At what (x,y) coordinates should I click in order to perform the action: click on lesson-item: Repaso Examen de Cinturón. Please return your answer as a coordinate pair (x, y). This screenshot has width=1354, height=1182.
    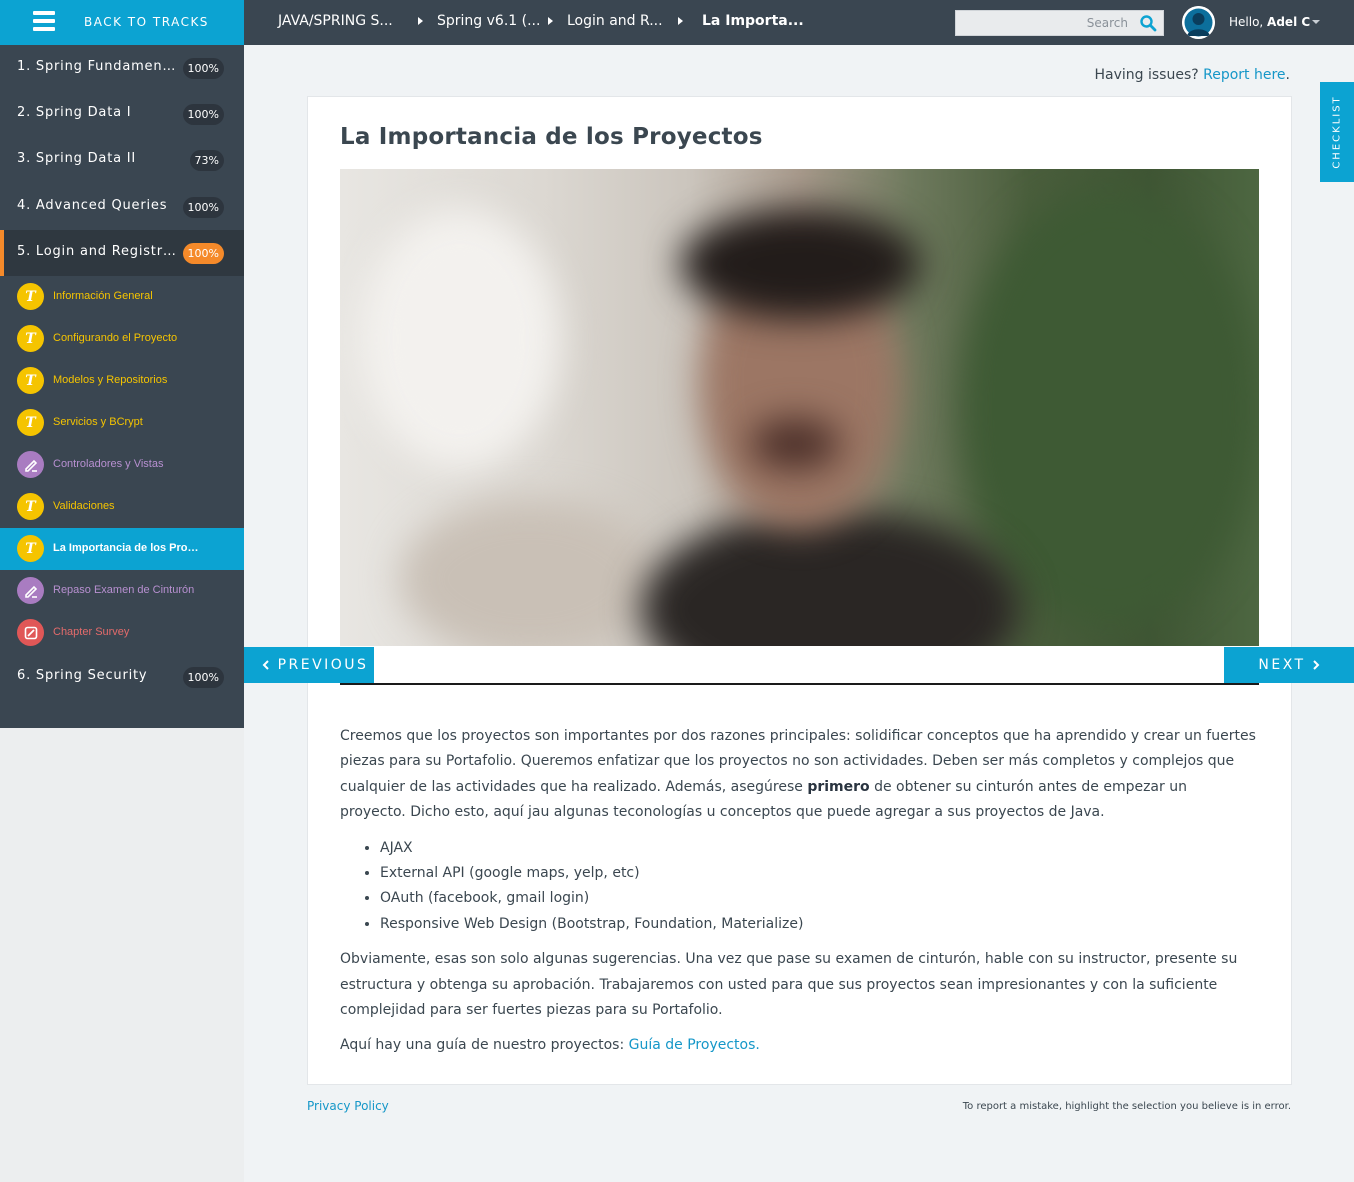
    Looking at the image, I should click on (122, 591).